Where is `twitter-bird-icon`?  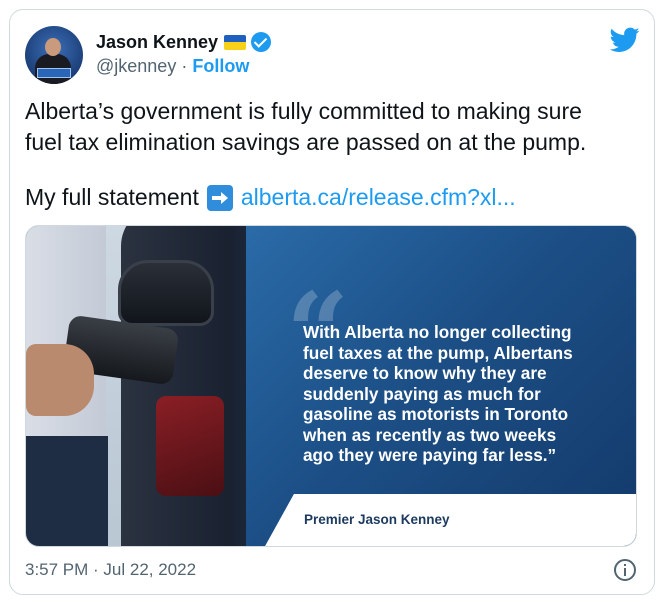
twitter-bird-icon is located at coordinates (625, 40).